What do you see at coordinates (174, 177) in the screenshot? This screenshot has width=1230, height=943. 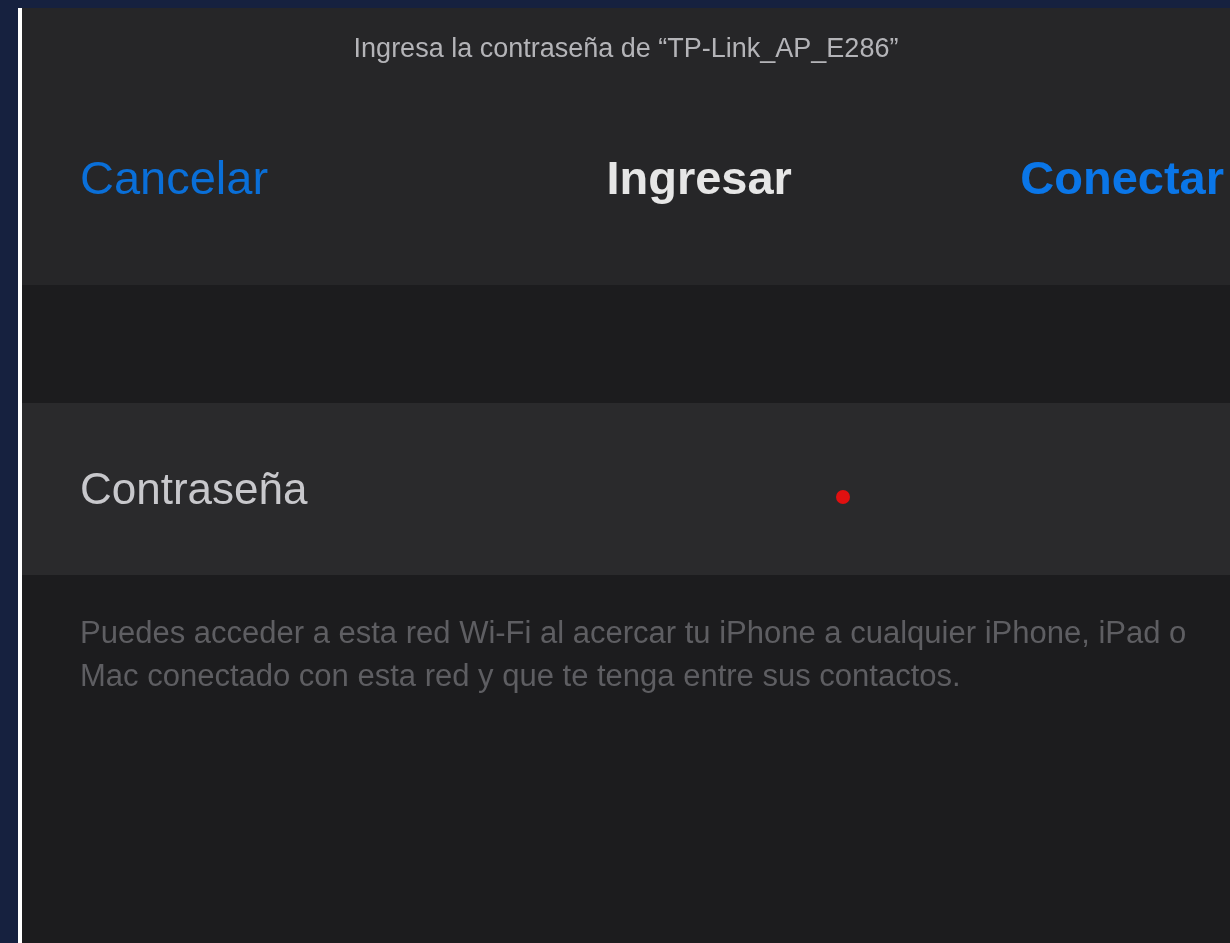 I see `cancel-button: Cancelar` at bounding box center [174, 177].